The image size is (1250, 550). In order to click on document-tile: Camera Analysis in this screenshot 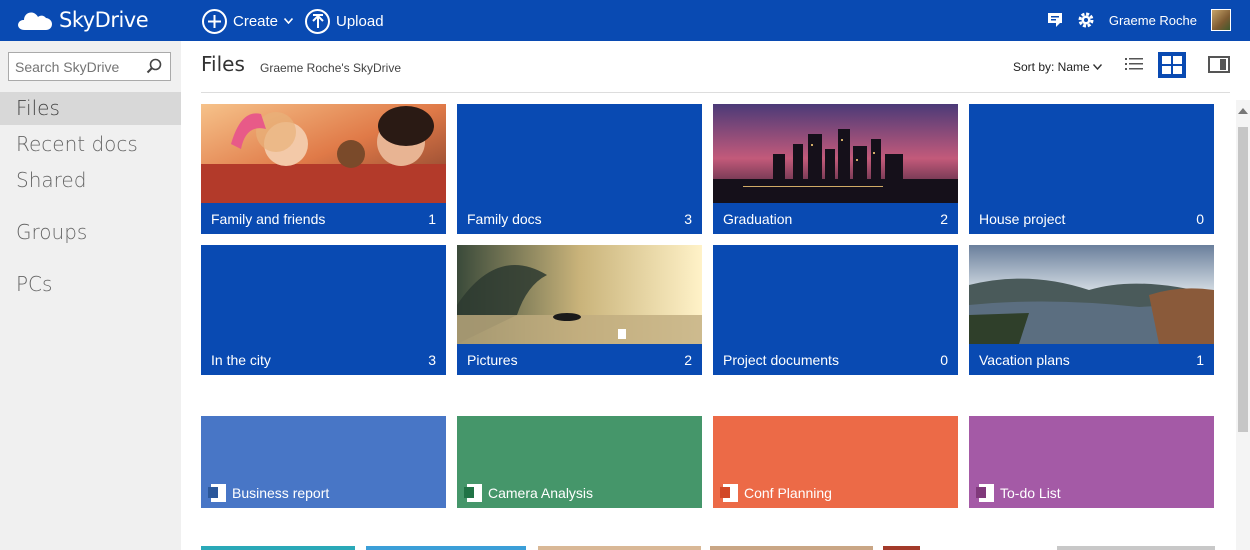, I will do `click(579, 462)`.